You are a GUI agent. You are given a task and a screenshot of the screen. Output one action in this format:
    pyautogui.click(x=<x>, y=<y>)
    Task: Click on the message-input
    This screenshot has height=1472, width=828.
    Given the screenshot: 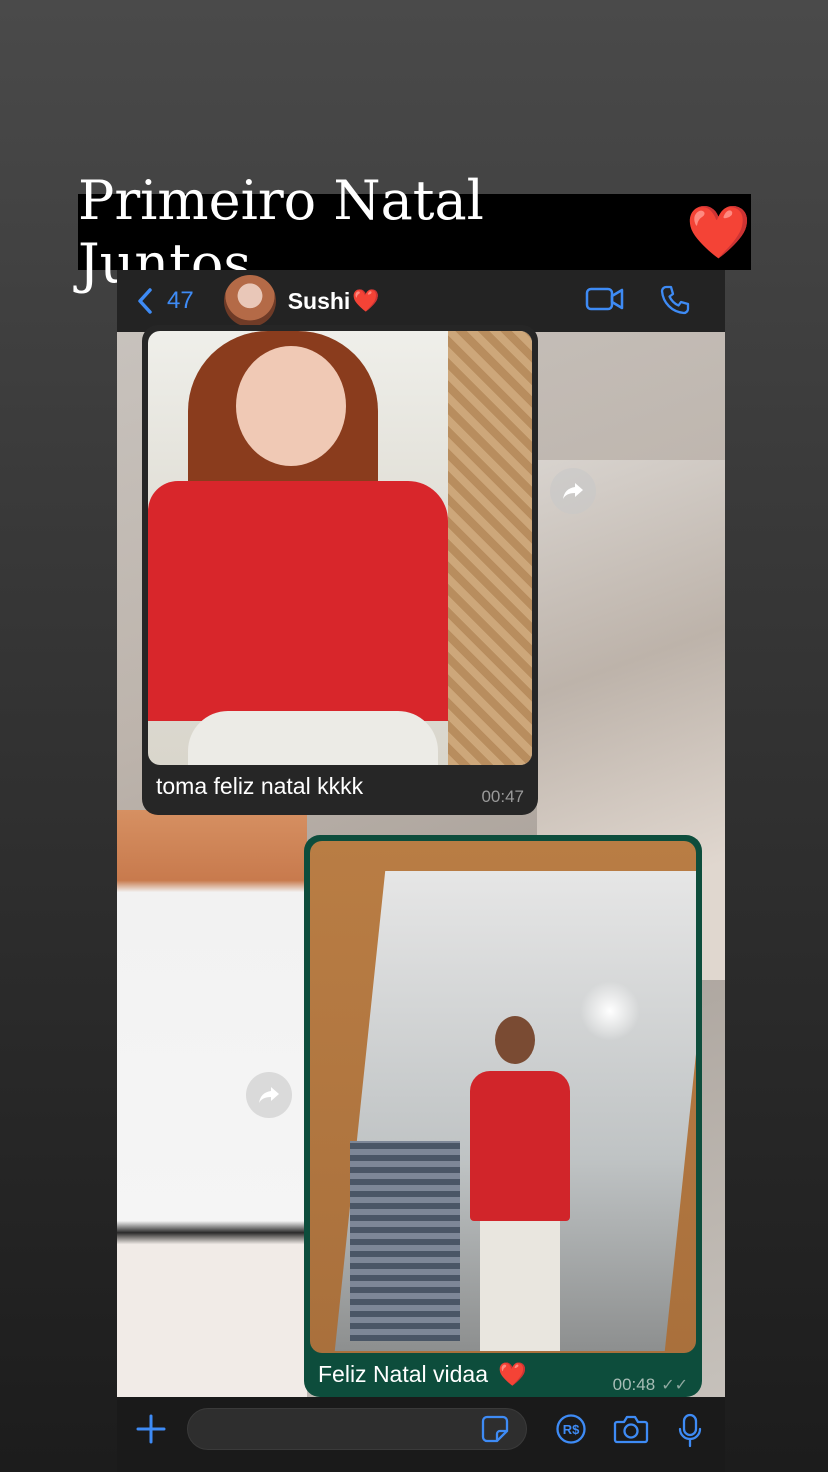 What is the action you would take?
    pyautogui.click(x=357, y=1429)
    